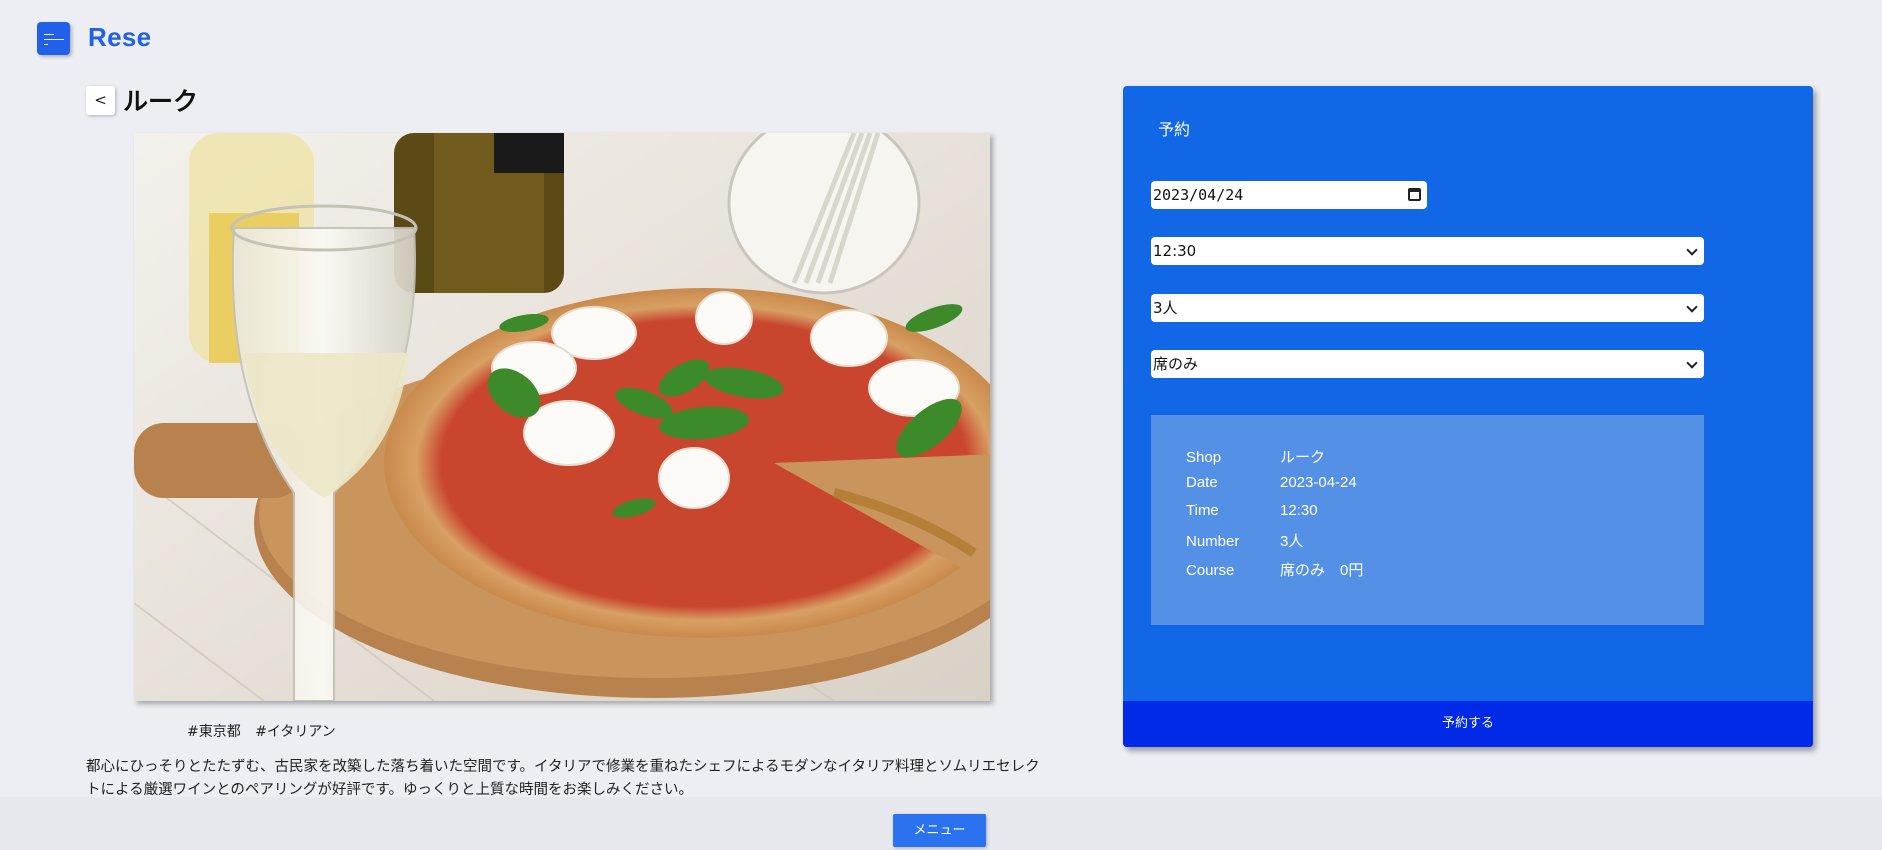 The width and height of the screenshot is (1882, 850). Describe the element at coordinates (1322, 570) in the screenshot. I see `summary-course-value: 席のみ 0円` at that location.